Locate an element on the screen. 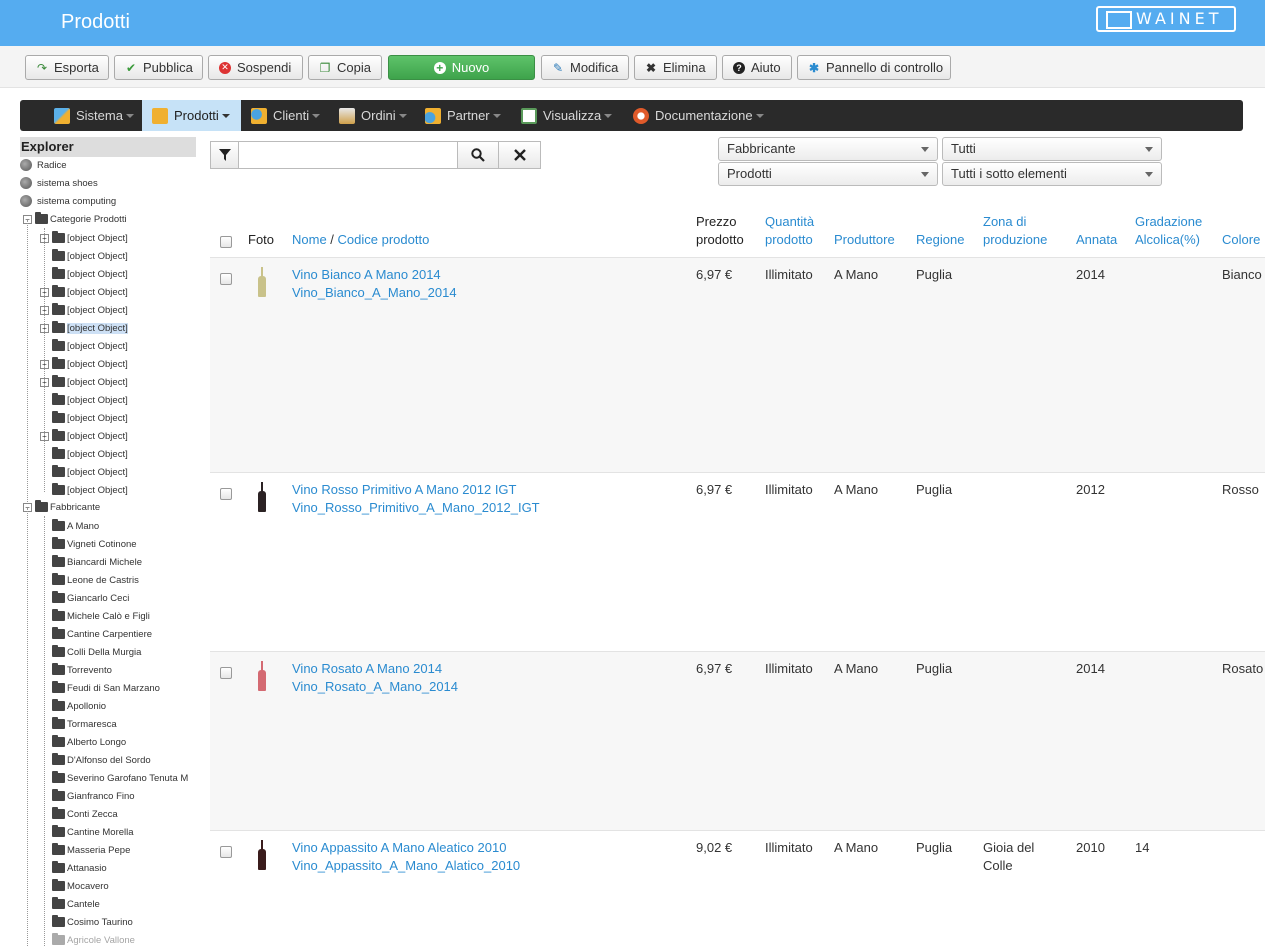 This screenshot has width=1265, height=946. help-button: ? Aiuto is located at coordinates (757, 67).